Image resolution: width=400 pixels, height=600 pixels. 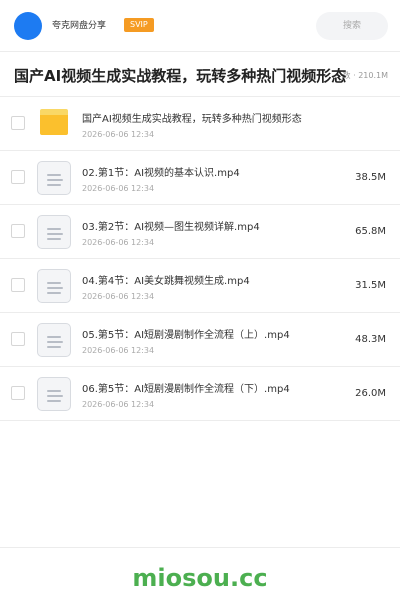 I want to click on username: 夸克网盘分享, so click(x=79, y=26).